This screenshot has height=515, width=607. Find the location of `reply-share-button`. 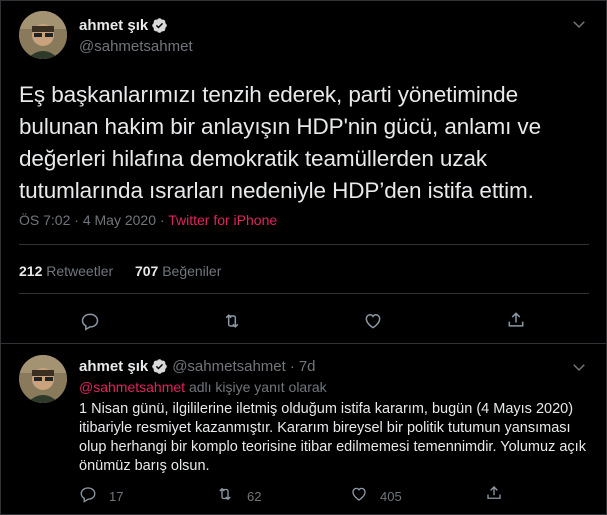

reply-share-button is located at coordinates (494, 495).